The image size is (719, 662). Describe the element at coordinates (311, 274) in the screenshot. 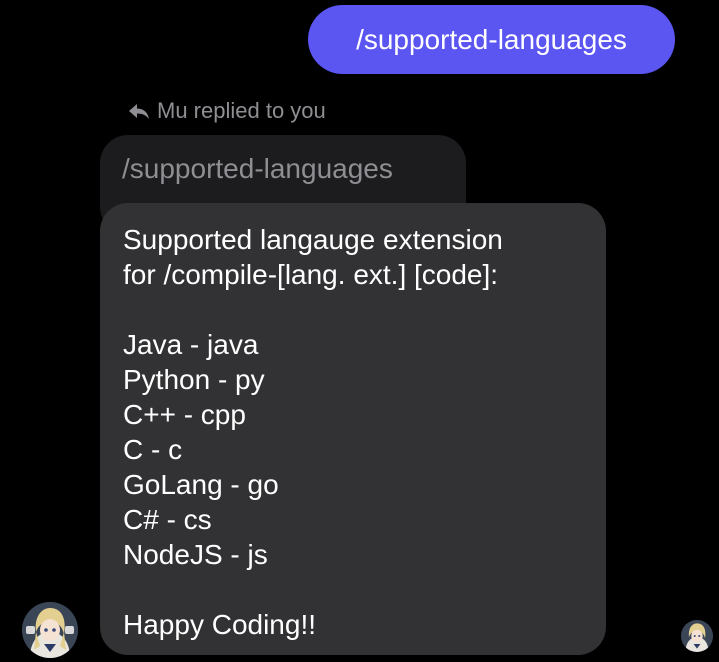

I see `message-line: for /compile-[lang. ext.] [code]:` at that location.